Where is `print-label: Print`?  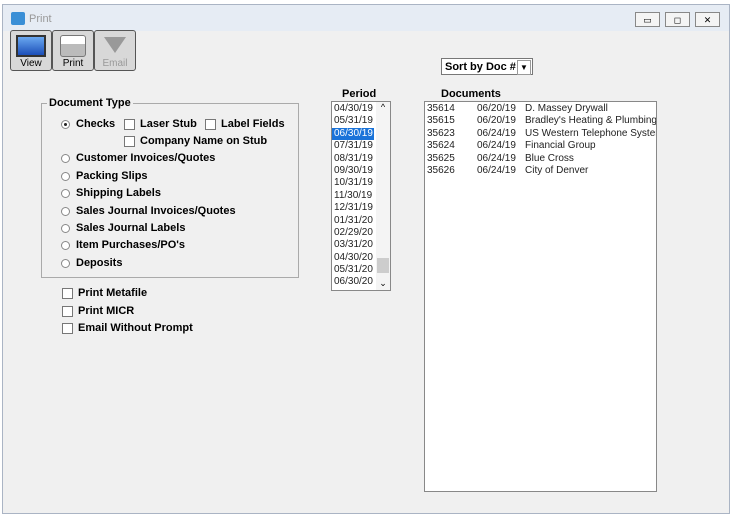
print-label: Print is located at coordinates (73, 63).